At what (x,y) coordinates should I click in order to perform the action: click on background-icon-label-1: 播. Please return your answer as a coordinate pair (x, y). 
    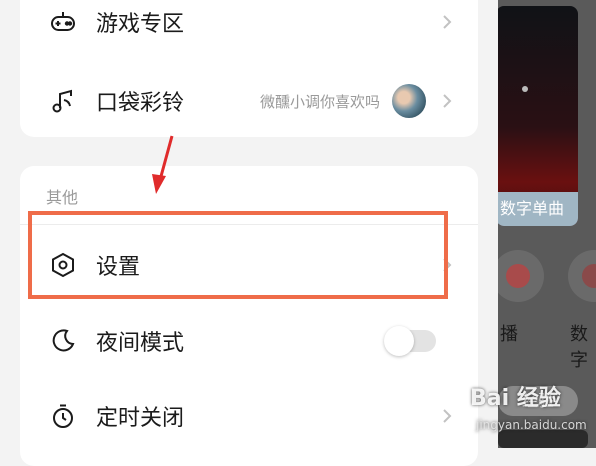
    Looking at the image, I should click on (509, 334).